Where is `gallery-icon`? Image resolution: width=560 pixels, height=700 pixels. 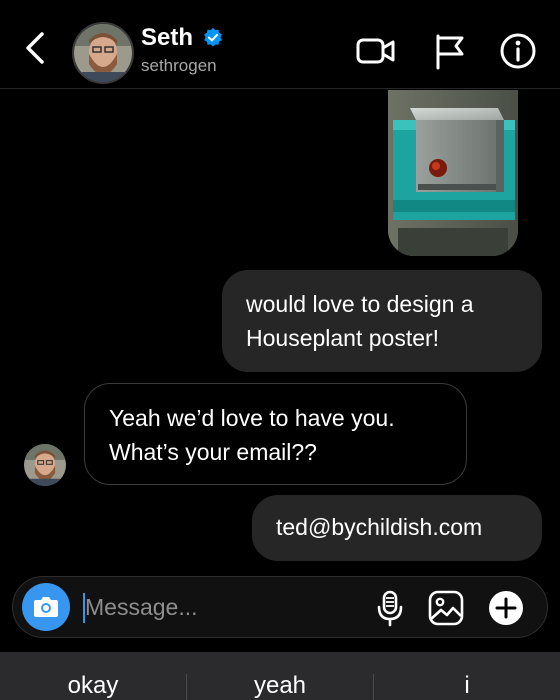 gallery-icon is located at coordinates (446, 608).